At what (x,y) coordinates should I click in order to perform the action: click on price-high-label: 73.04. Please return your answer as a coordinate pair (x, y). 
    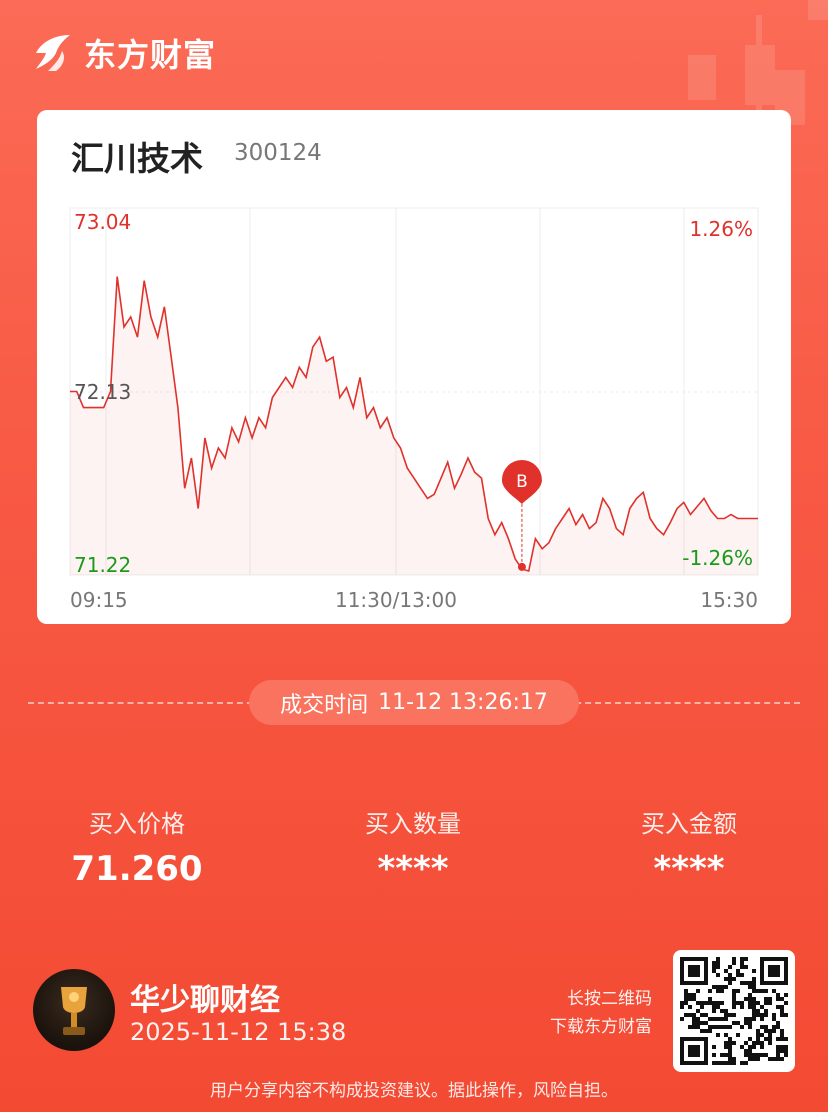
    Looking at the image, I should click on (102, 222).